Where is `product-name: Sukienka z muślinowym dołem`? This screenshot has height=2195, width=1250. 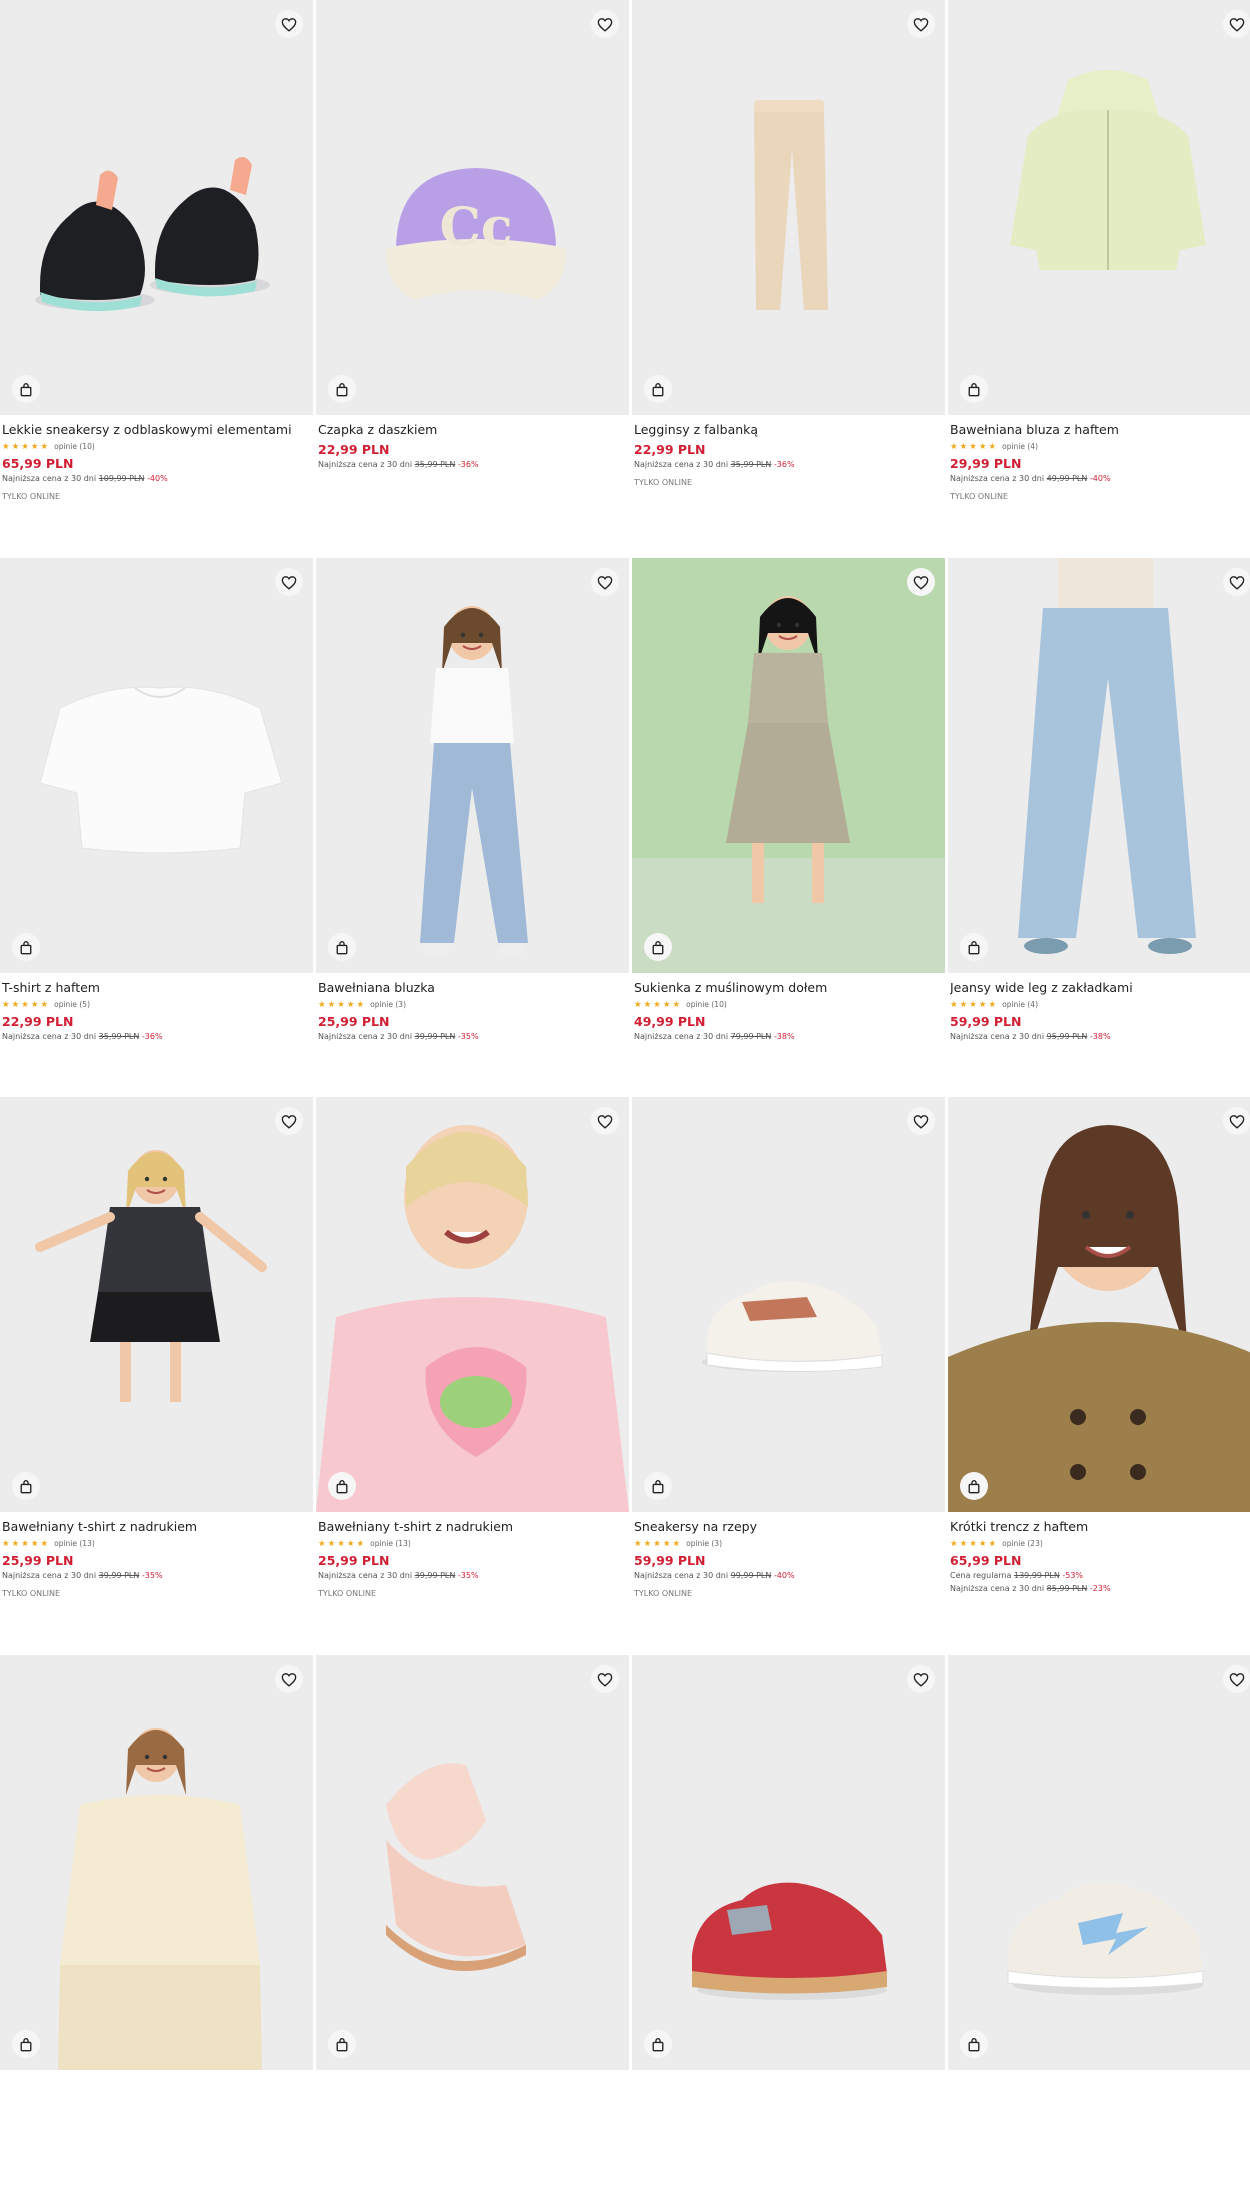
product-name: Sukienka z muślinowym dołem is located at coordinates (787, 988).